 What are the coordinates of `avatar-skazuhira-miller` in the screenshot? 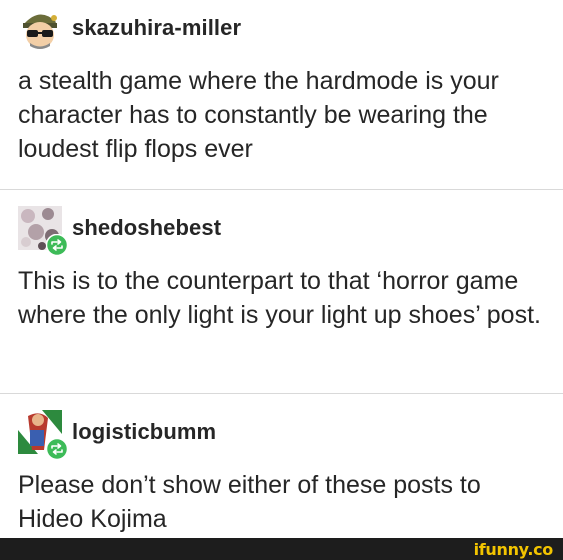 It's located at (40, 28).